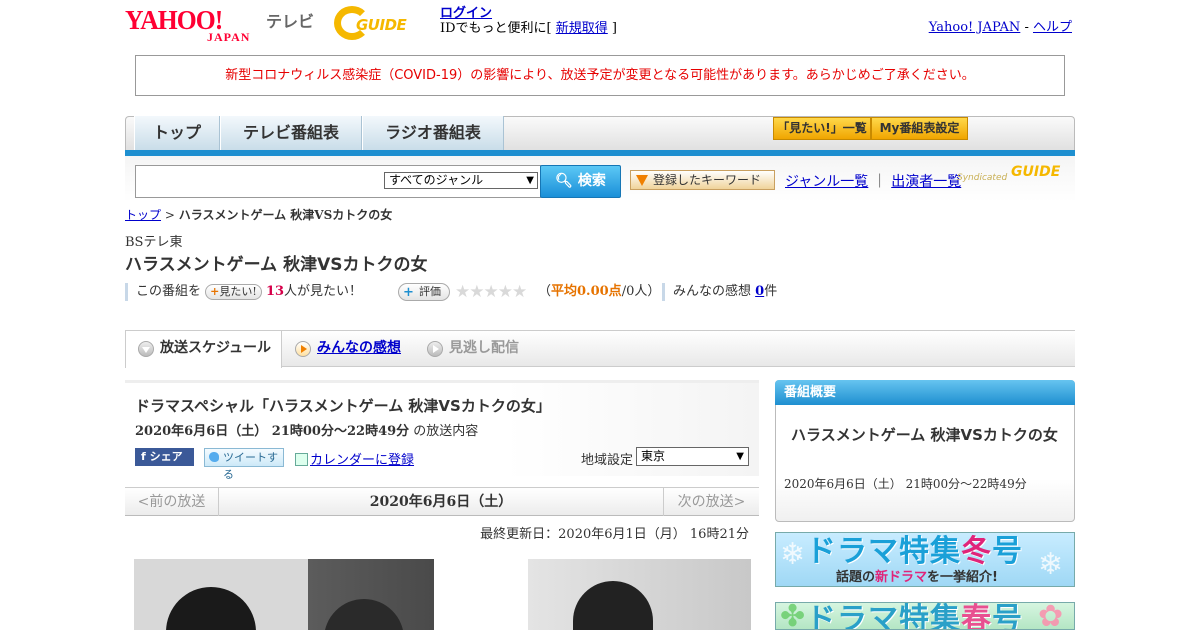 The width and height of the screenshot is (1200, 630). What do you see at coordinates (216, 348) in the screenshot?
I see `tab-schedule-label: 放送スケジュール` at bounding box center [216, 348].